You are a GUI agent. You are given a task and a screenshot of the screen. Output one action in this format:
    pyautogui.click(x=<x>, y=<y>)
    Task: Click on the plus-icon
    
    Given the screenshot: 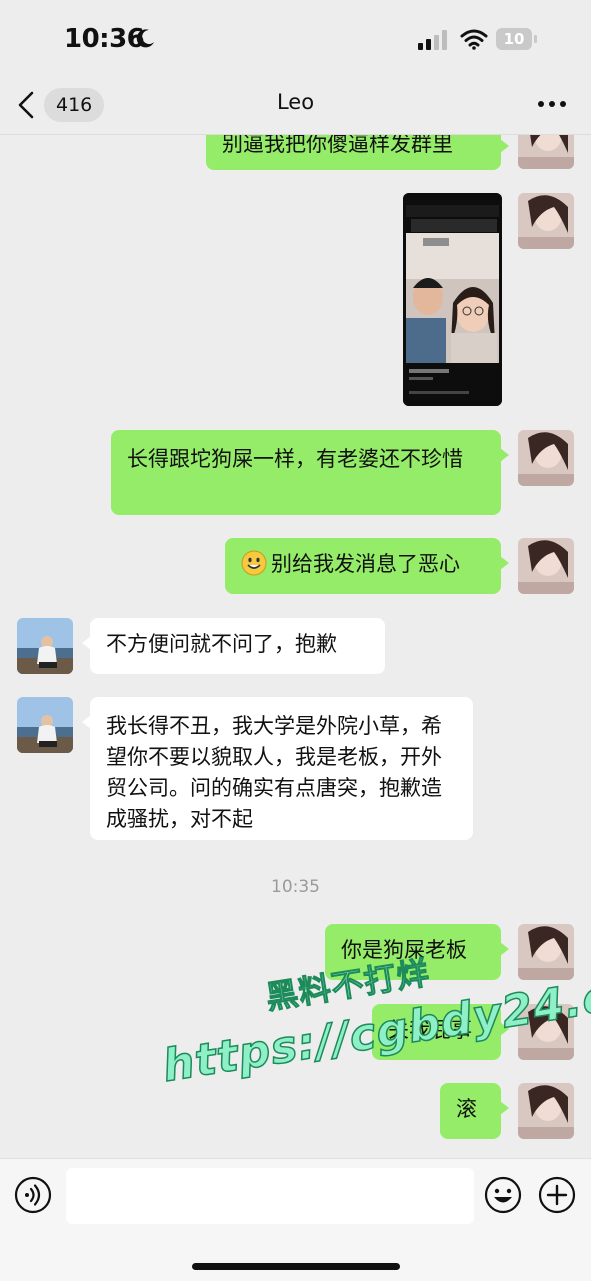 What is the action you would take?
    pyautogui.click(x=557, y=1195)
    